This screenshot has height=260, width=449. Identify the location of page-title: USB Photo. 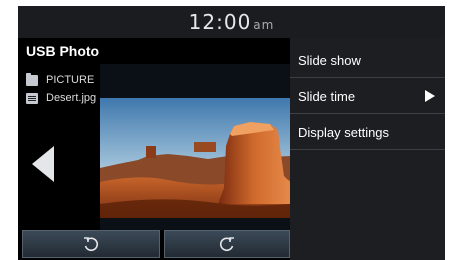
(63, 51).